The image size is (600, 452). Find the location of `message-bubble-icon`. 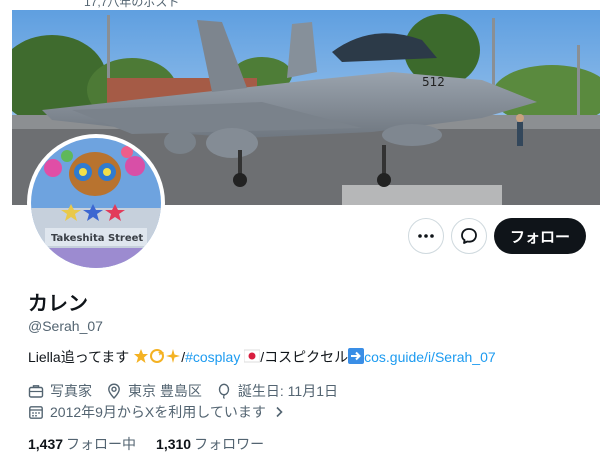

message-bubble-icon is located at coordinates (469, 236).